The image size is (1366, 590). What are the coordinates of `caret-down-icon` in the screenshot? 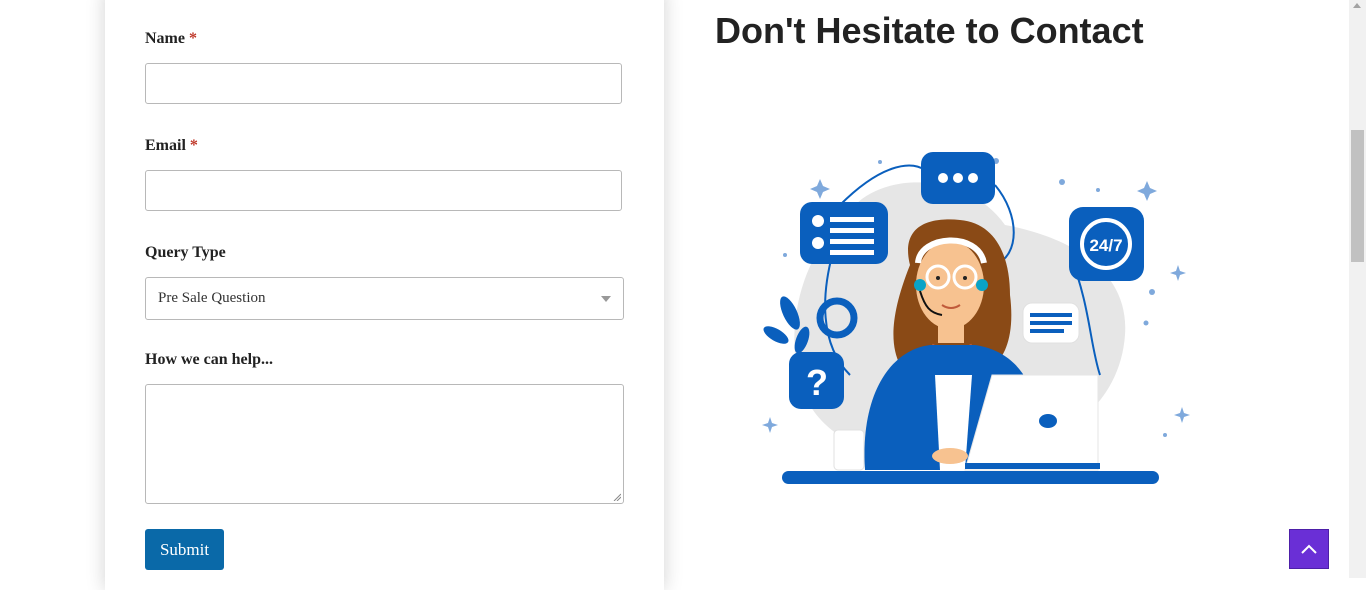 It's located at (606, 299).